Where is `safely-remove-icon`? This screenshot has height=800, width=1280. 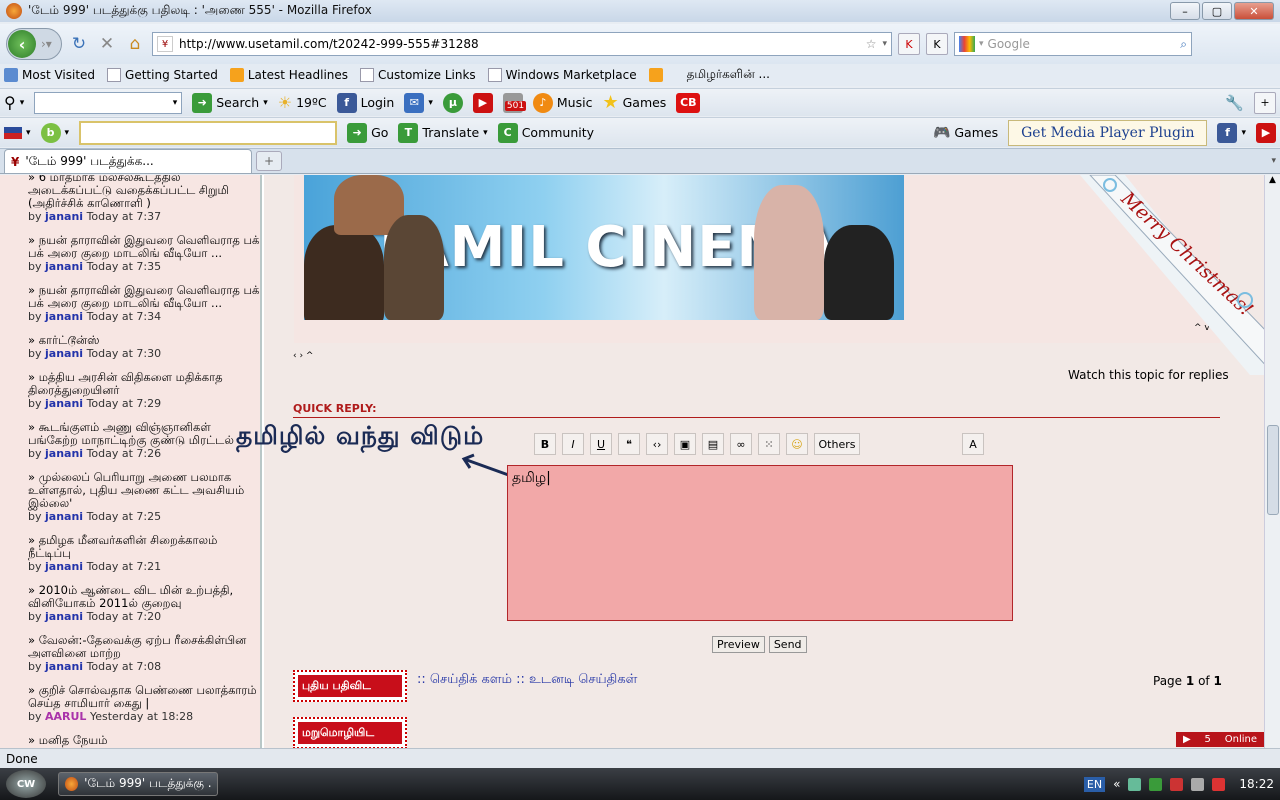
safely-remove-icon is located at coordinates (1177, 784).